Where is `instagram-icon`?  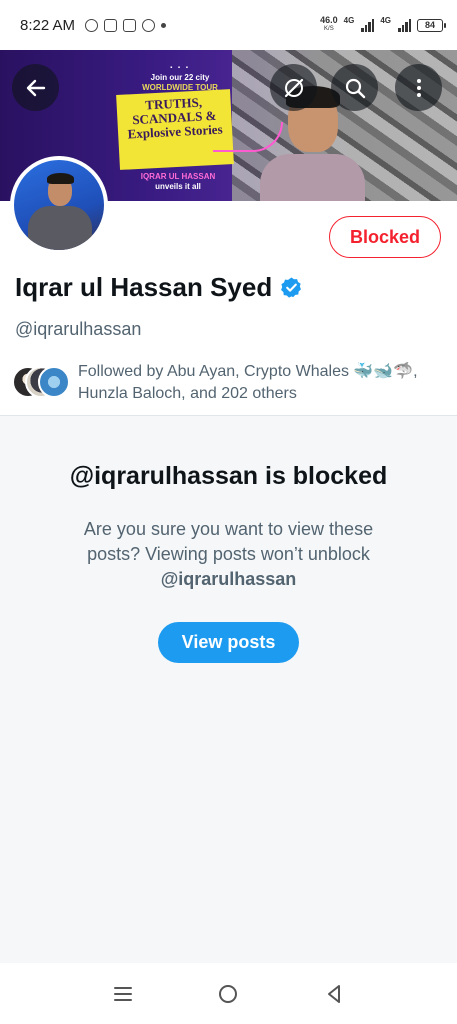
instagram-icon is located at coordinates (130, 25).